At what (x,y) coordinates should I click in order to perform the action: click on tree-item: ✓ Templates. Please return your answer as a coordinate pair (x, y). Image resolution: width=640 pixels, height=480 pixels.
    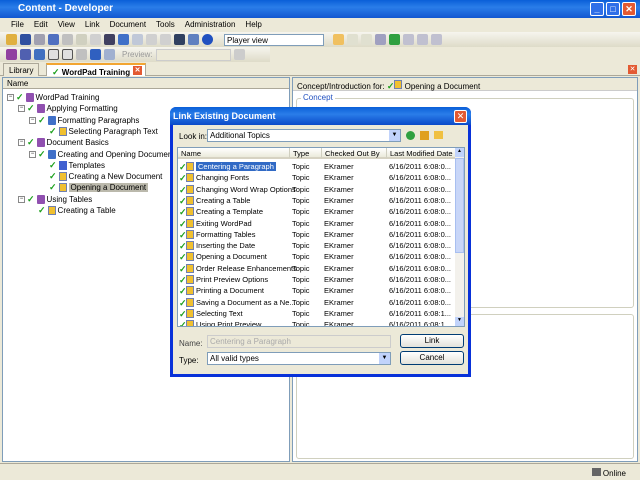
    Looking at the image, I should click on (72, 165).